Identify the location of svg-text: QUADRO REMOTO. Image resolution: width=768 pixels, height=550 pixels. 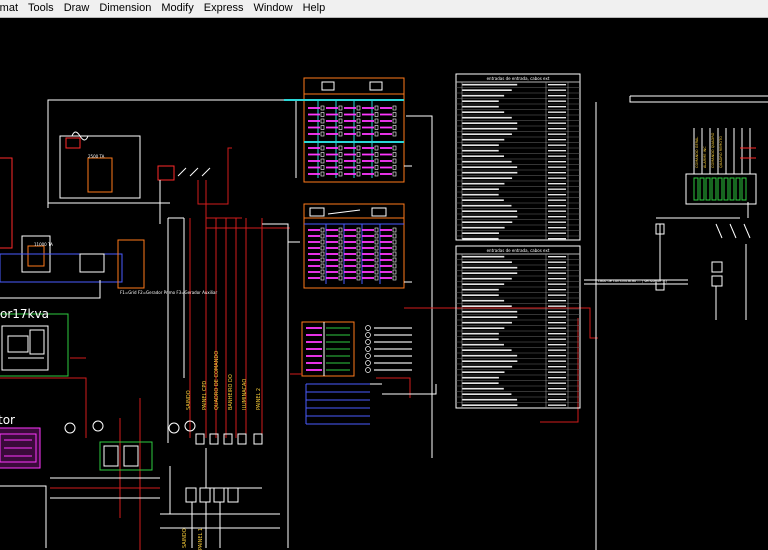
(721, 152).